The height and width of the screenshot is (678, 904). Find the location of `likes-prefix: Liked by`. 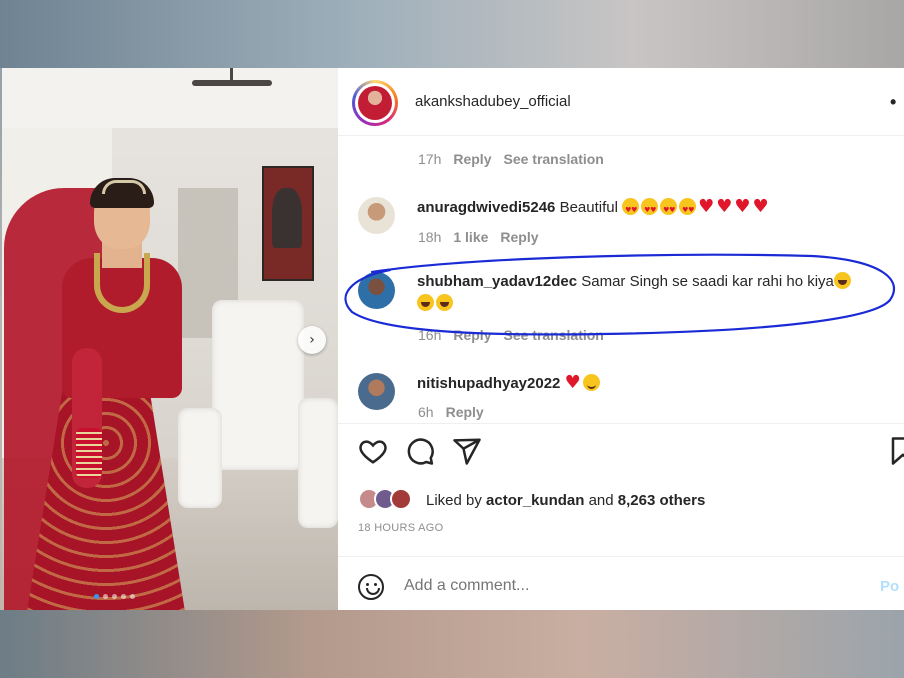

likes-prefix: Liked by is located at coordinates (454, 500).